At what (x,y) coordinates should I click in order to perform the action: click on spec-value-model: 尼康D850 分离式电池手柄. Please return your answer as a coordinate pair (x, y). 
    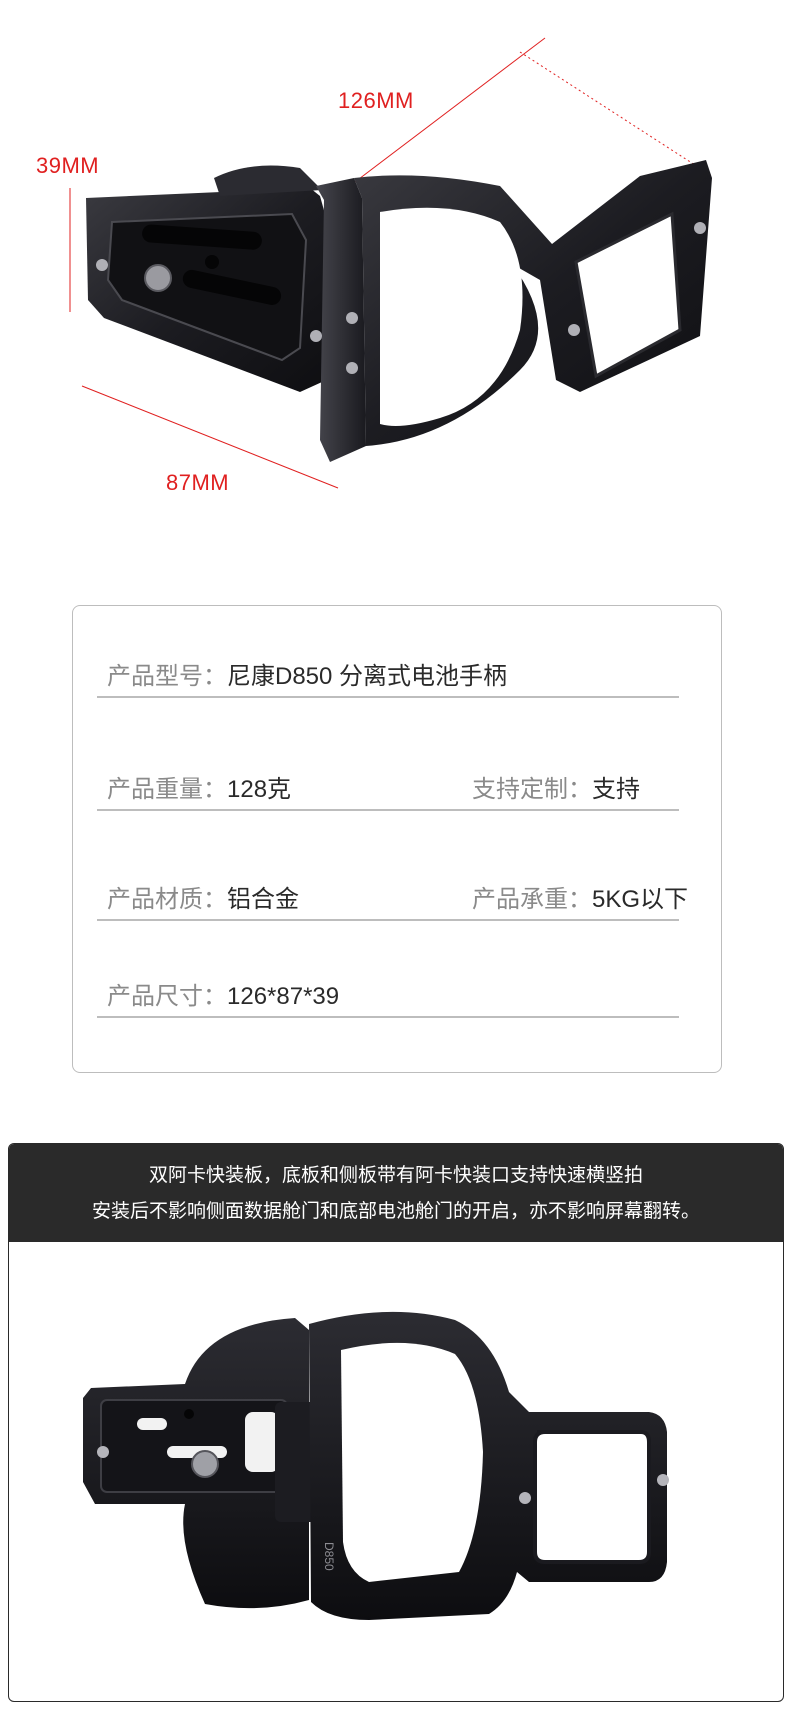
    Looking at the image, I should click on (367, 676).